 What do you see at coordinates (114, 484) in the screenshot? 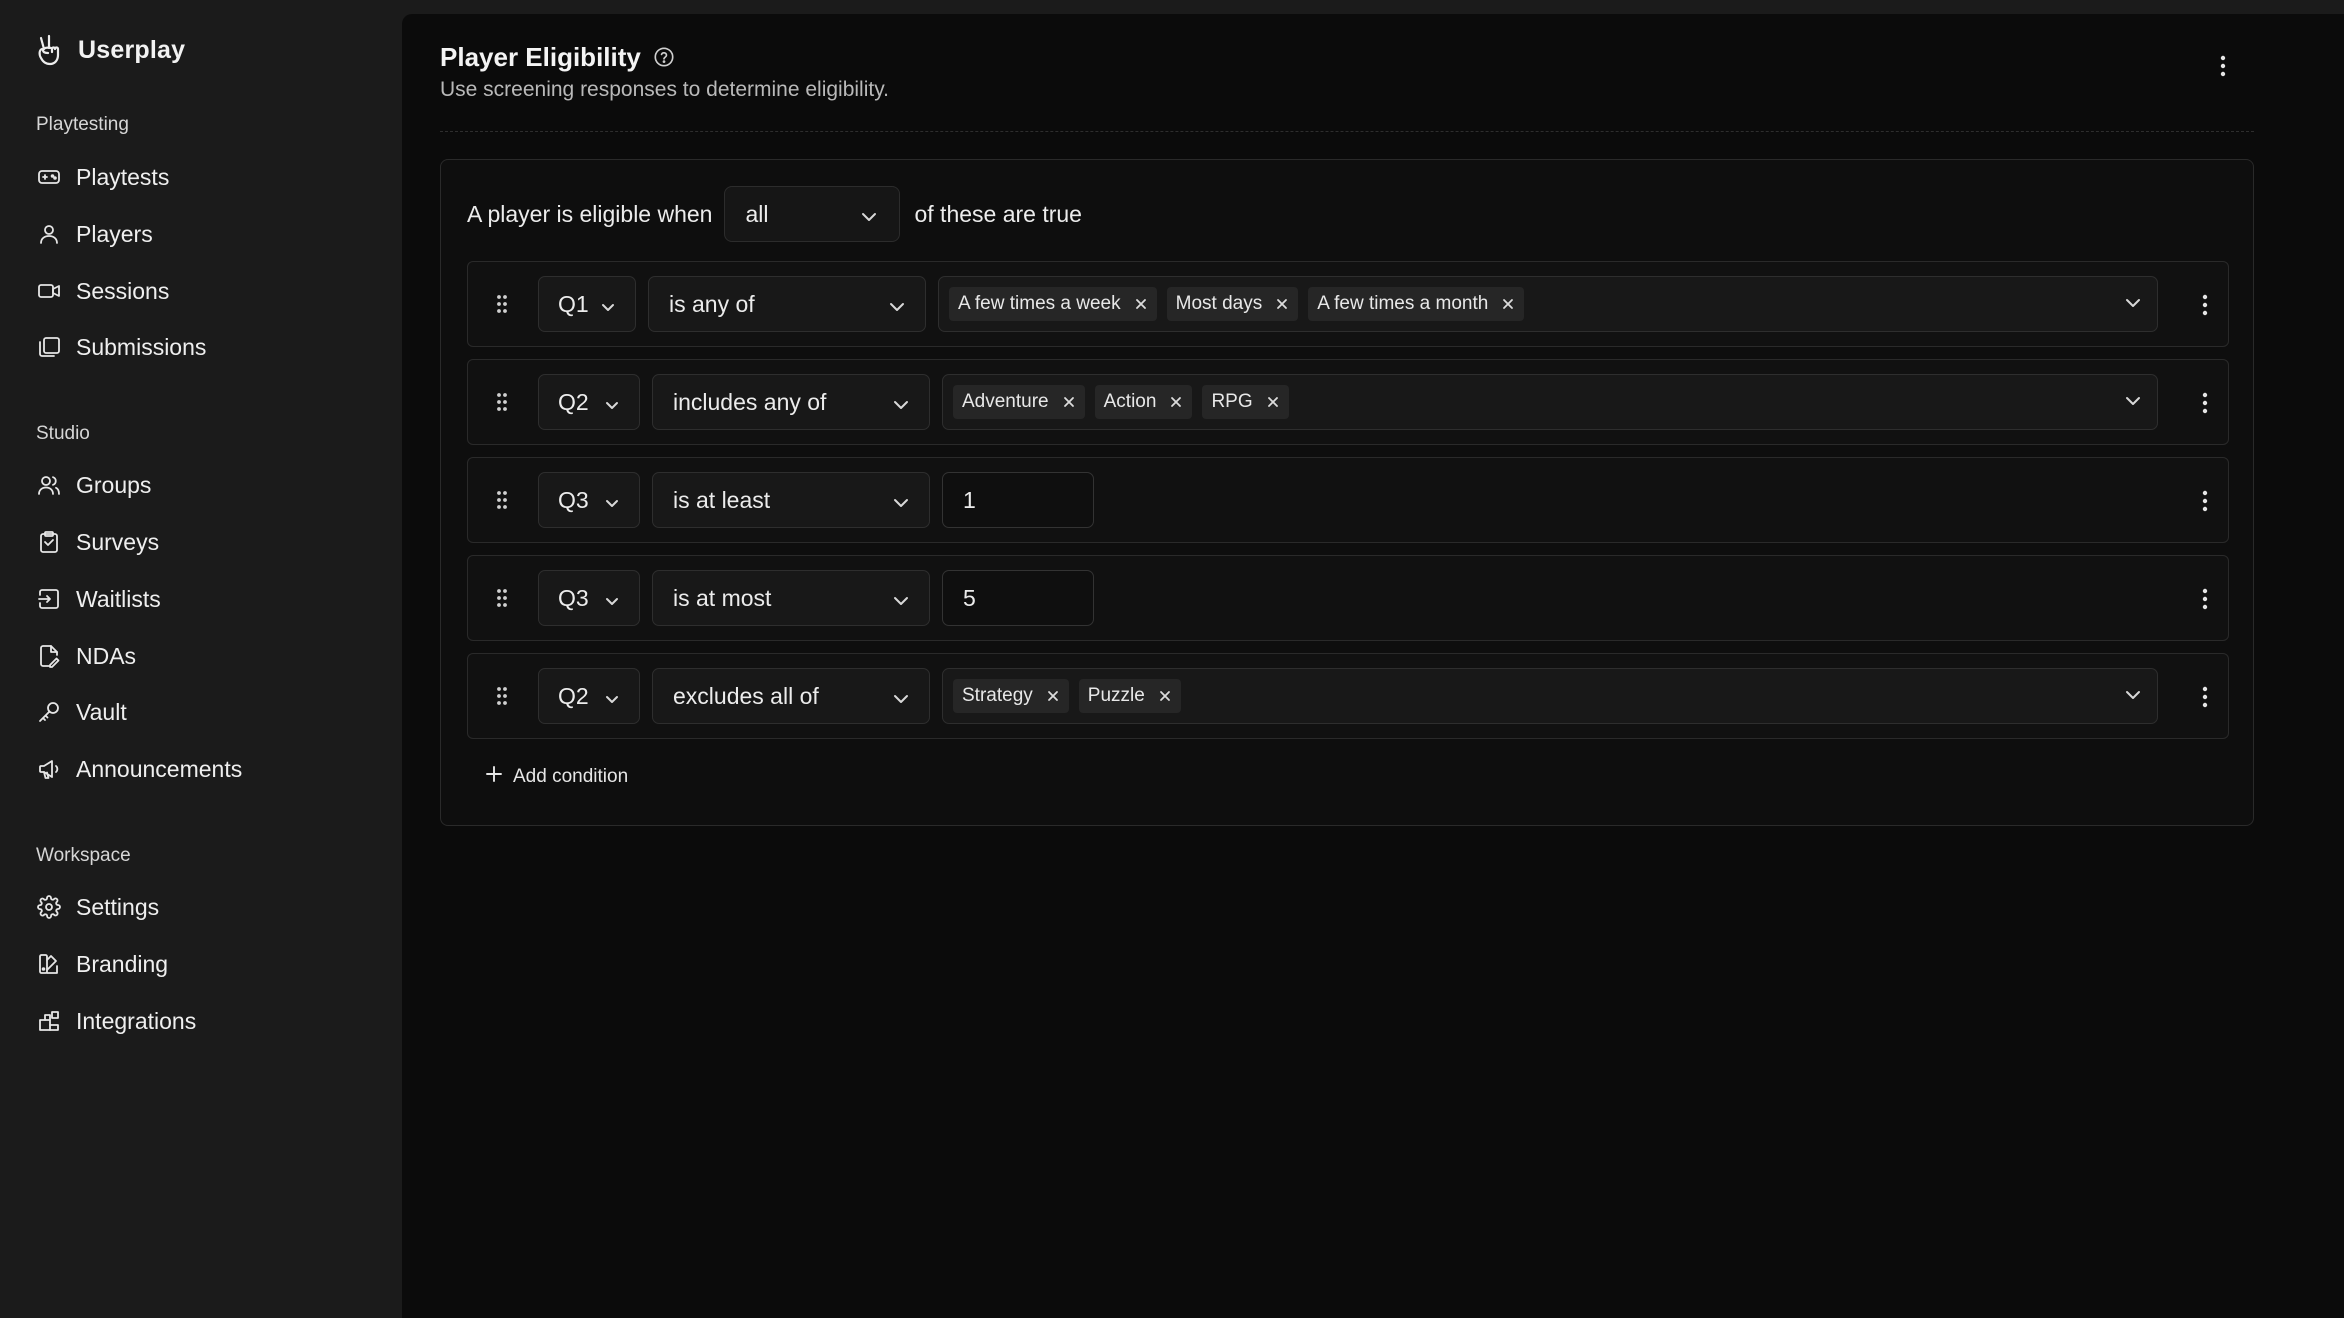
I see `sidebar-item-label: Groups` at bounding box center [114, 484].